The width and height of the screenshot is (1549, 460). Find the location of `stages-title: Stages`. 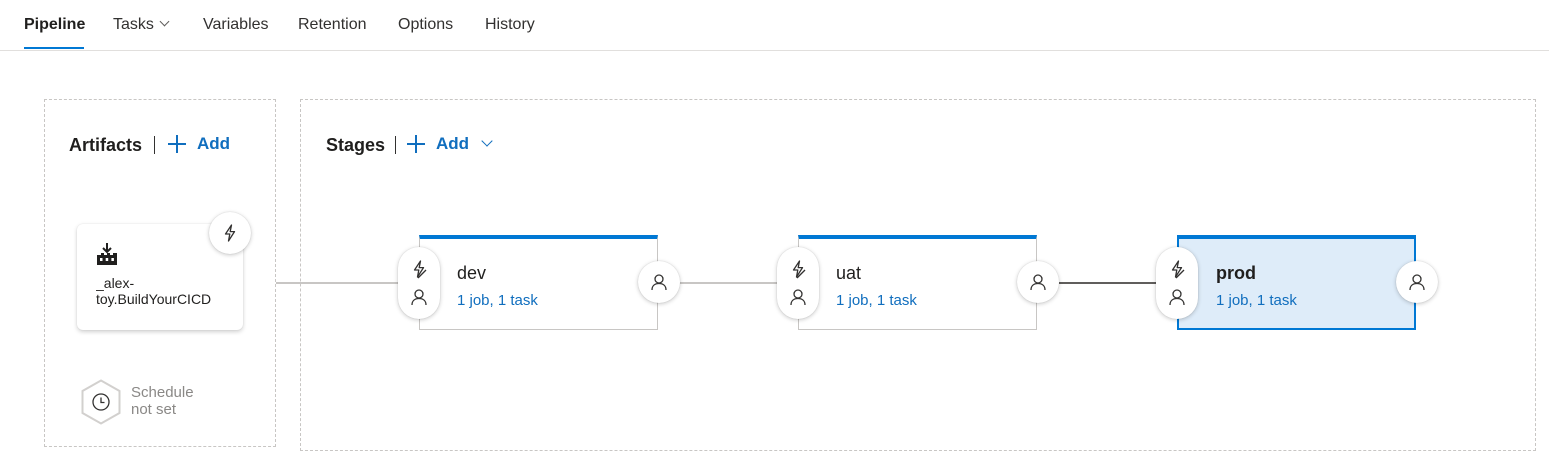

stages-title: Stages is located at coordinates (356, 145).